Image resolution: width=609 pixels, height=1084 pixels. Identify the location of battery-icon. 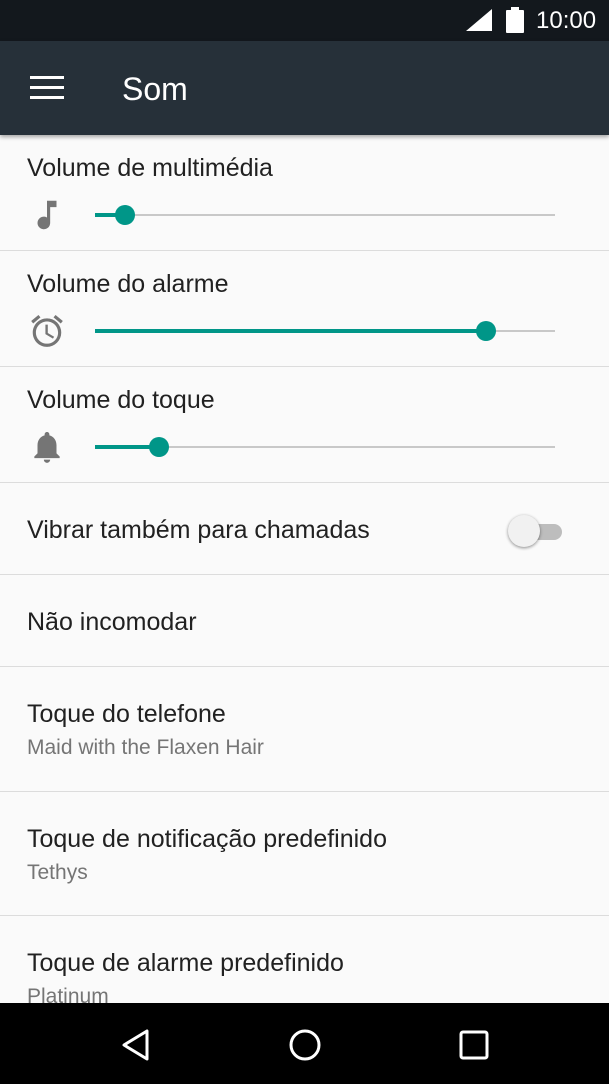
(515, 20).